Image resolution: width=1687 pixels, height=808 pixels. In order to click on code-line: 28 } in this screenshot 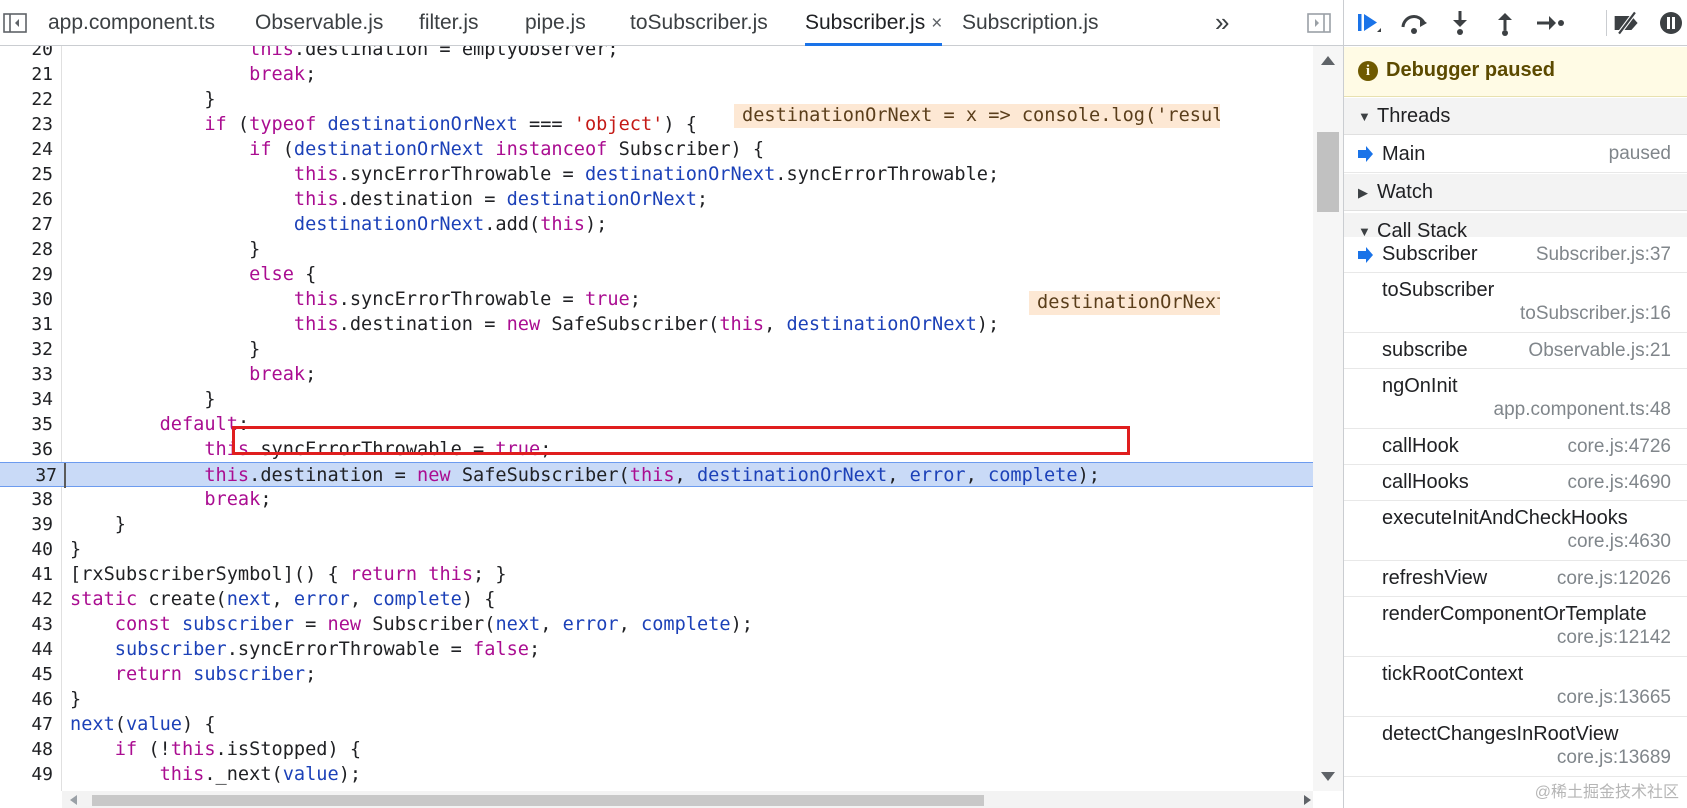, I will do `click(656, 249)`.